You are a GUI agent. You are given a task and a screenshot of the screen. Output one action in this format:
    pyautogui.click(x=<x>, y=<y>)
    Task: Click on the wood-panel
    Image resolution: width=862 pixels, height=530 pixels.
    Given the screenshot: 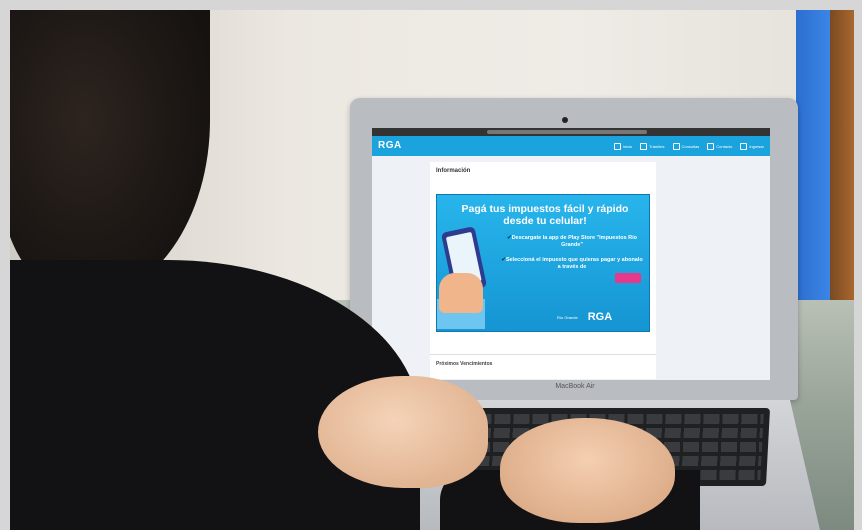 What is the action you would take?
    pyautogui.click(x=842, y=175)
    